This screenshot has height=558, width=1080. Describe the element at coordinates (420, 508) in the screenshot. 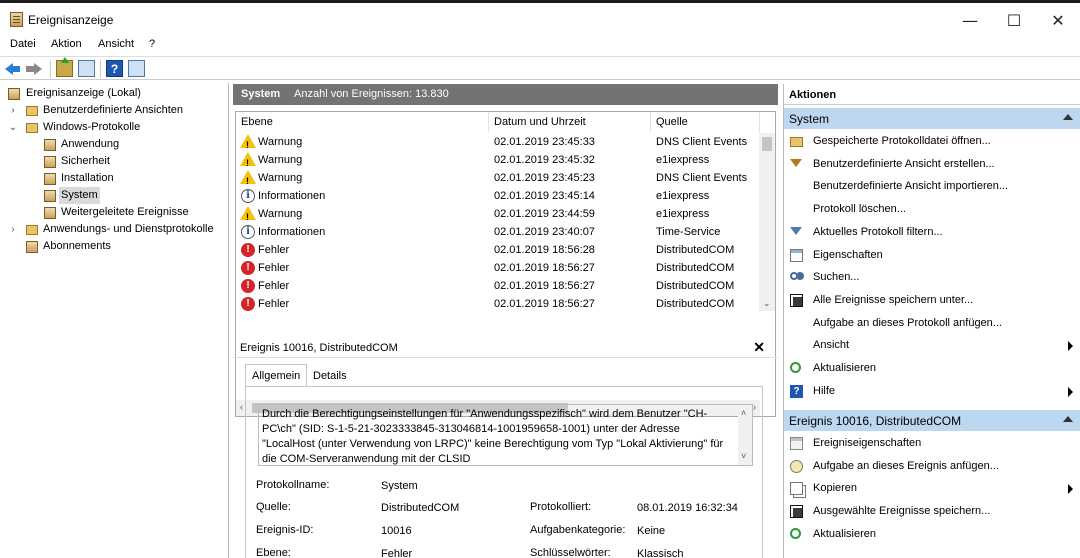

I see `source-value: DistributedCOM` at that location.